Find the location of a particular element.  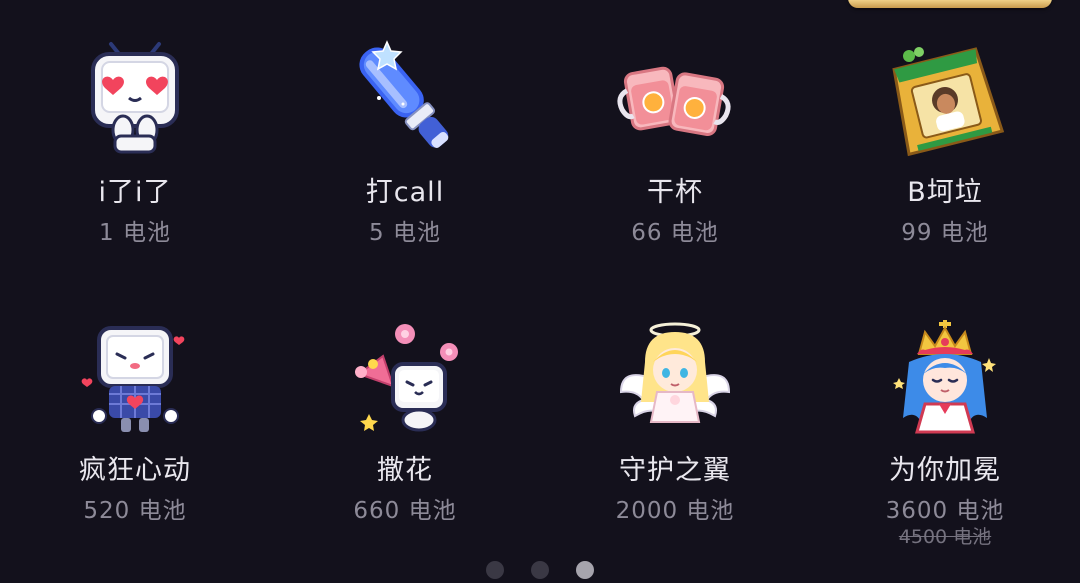

gift-price: 3600 电池 is located at coordinates (945, 511).